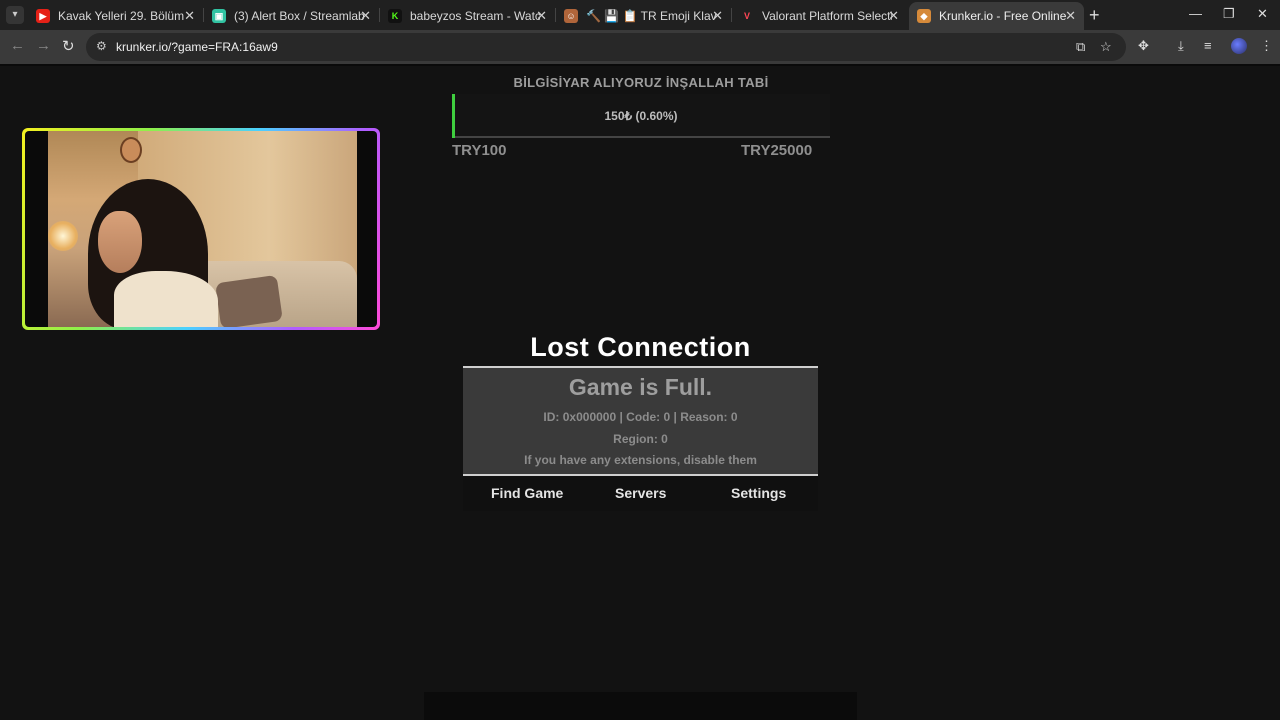 This screenshot has height=720, width=1280. I want to click on install-app-icon: ⧉, so click(1080, 47).